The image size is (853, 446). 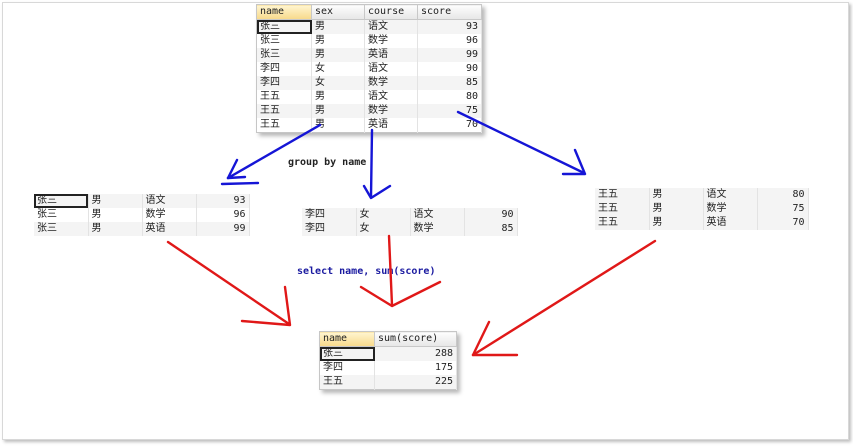 What do you see at coordinates (400, 271) in the screenshot?
I see `red-arrow-middle` at bounding box center [400, 271].